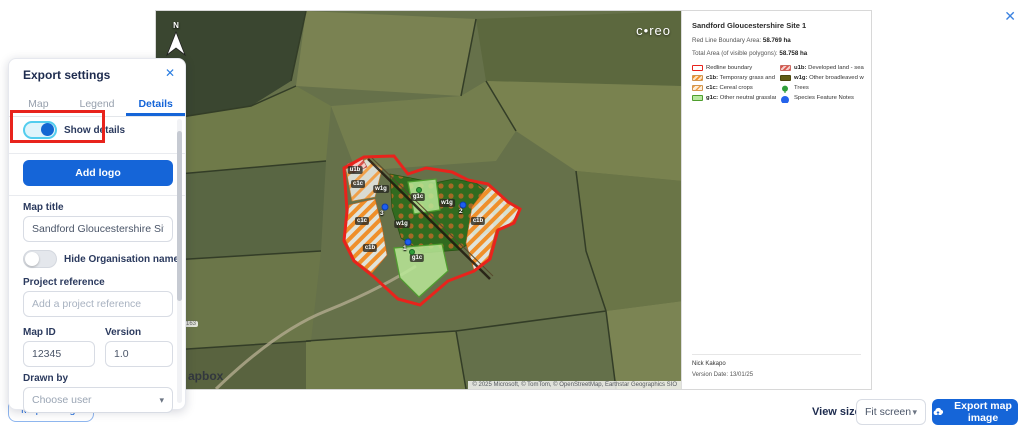 This screenshot has width=1024, height=430. I want to click on project-reference-input, so click(98, 304).